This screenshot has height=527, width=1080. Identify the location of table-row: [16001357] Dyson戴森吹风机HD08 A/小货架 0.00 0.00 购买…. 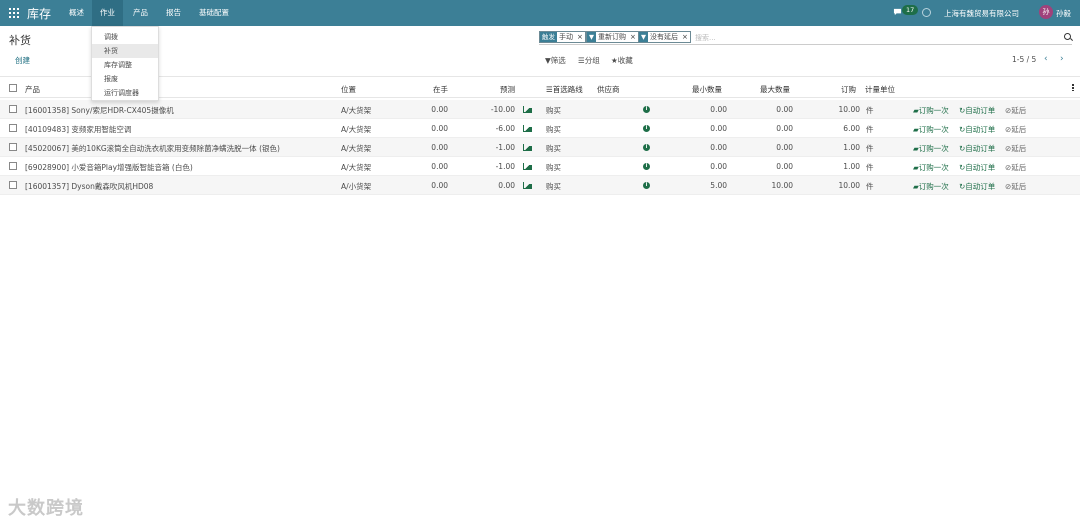
(540, 185).